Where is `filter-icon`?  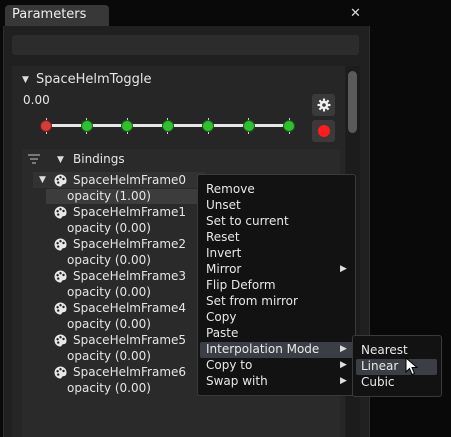 filter-icon is located at coordinates (34, 159).